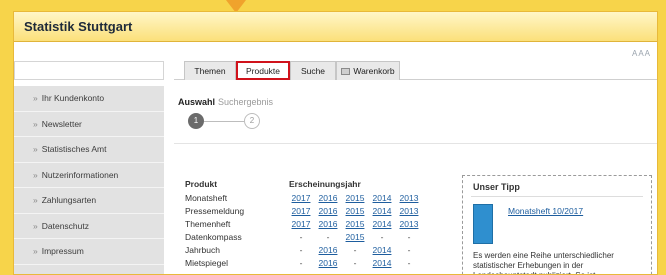 The image size is (666, 275). I want to click on step-current-label: Auswahl, so click(197, 102).